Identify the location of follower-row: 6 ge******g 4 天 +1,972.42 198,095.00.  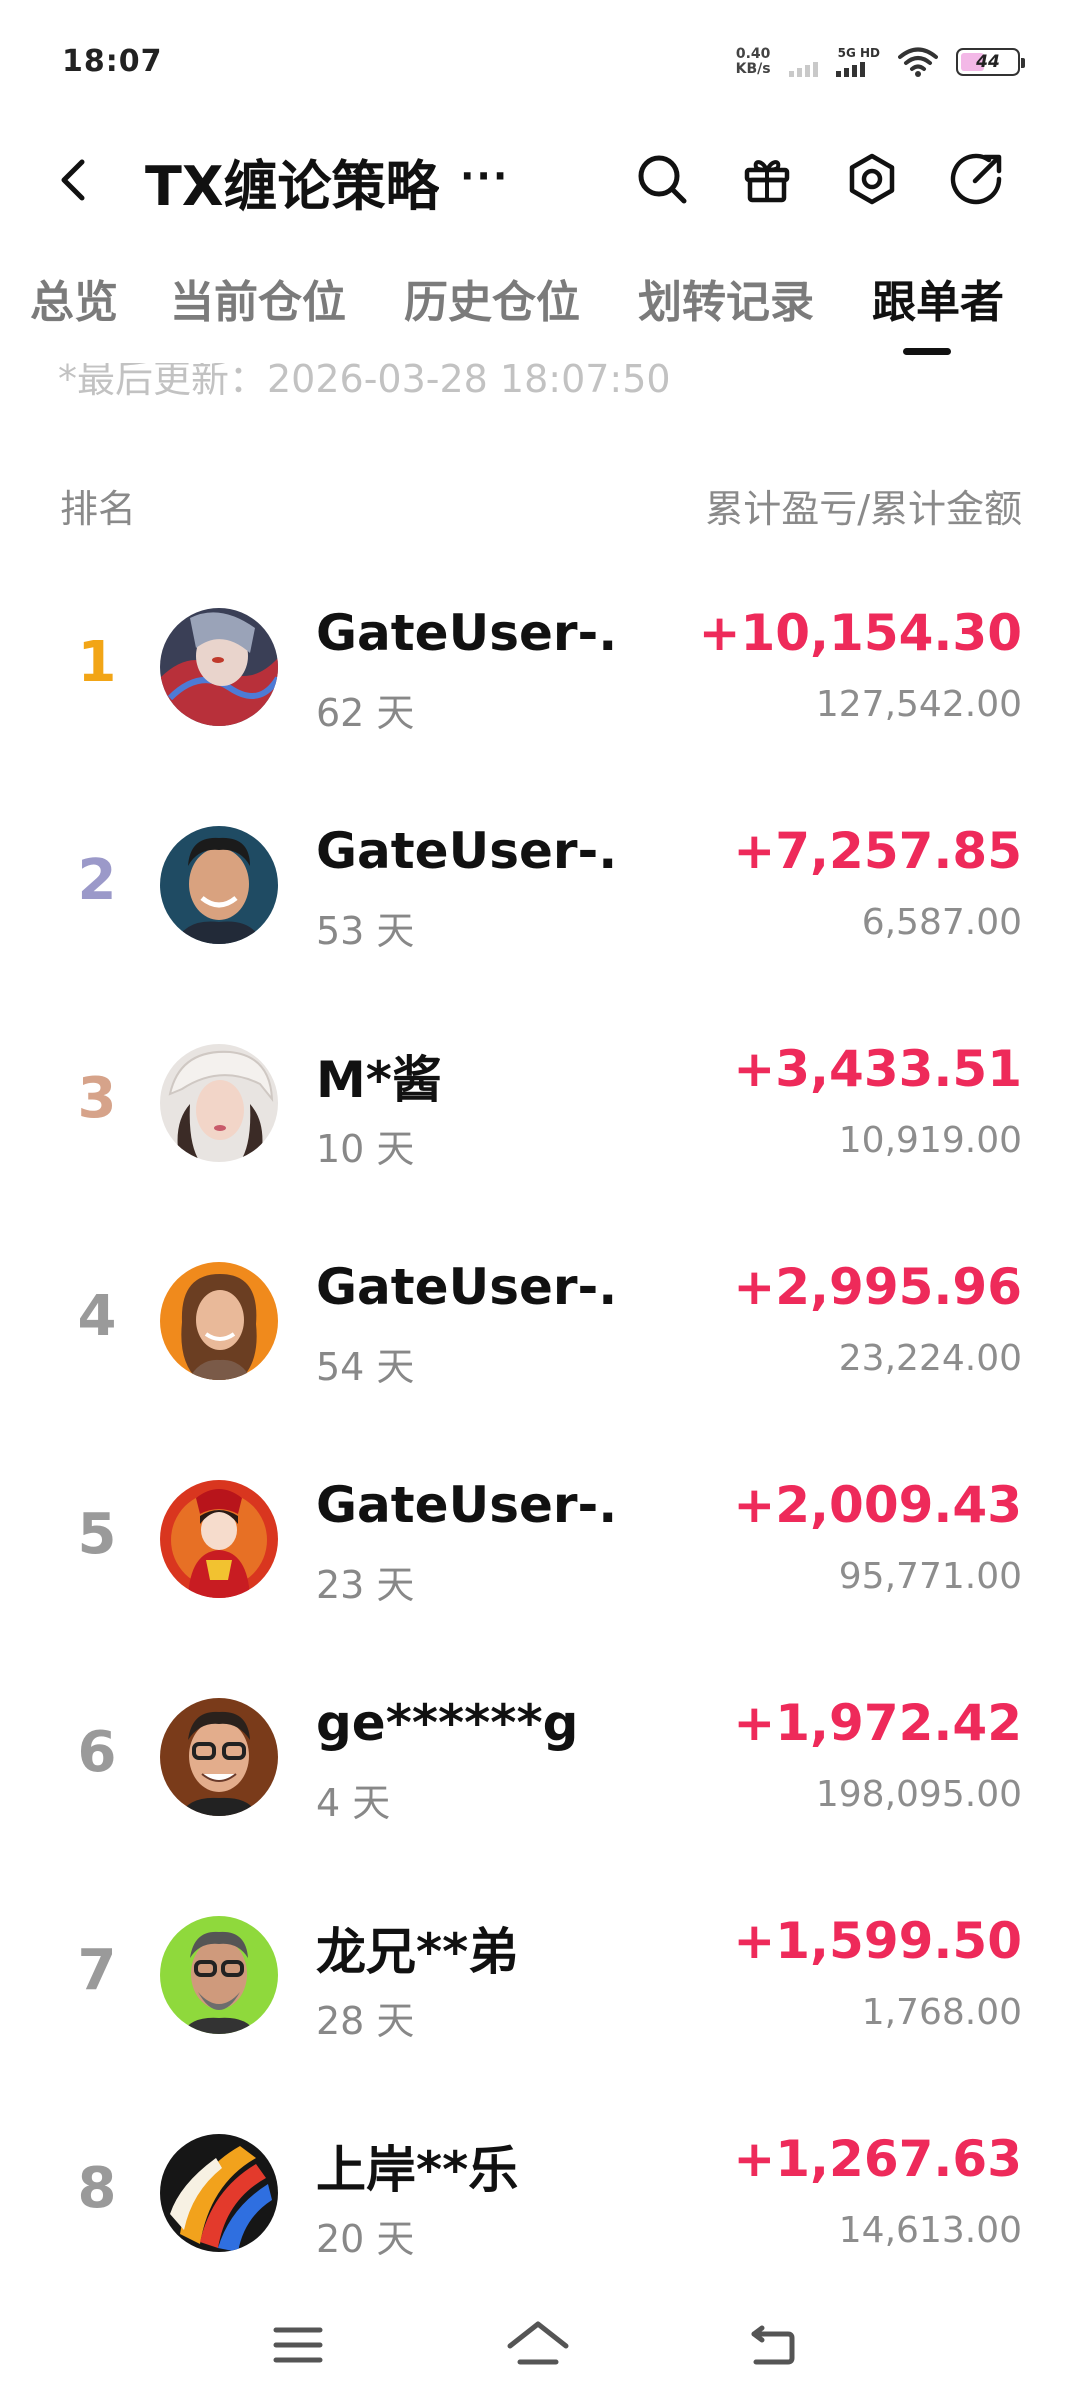
(540, 1759).